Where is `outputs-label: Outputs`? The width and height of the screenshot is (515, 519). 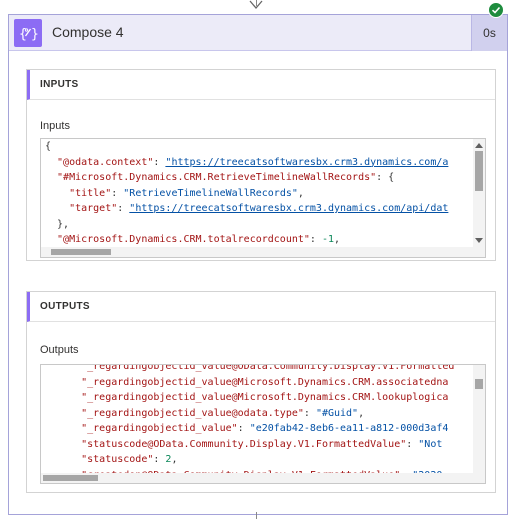 outputs-label: Outputs is located at coordinates (59, 350).